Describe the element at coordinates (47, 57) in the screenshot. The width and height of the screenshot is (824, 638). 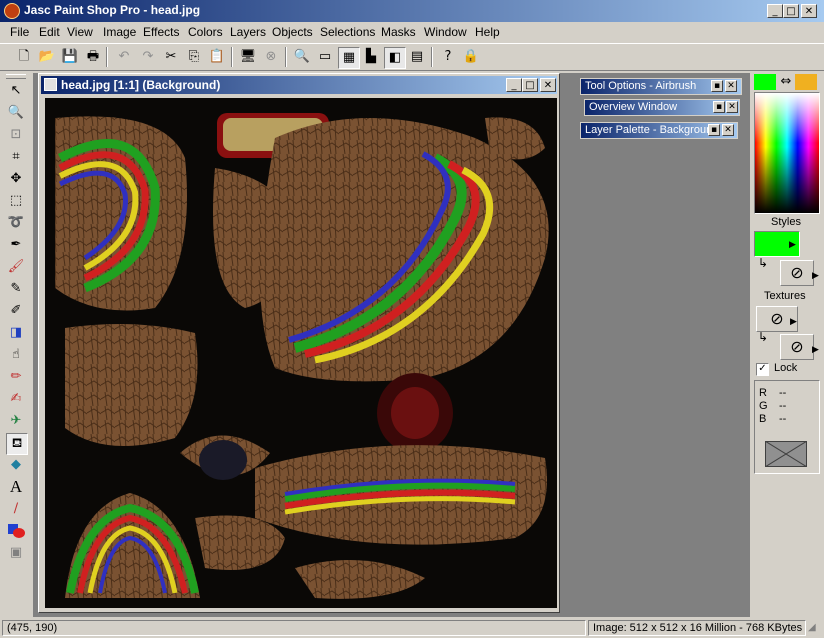
I see `open-icon: 📂` at that location.